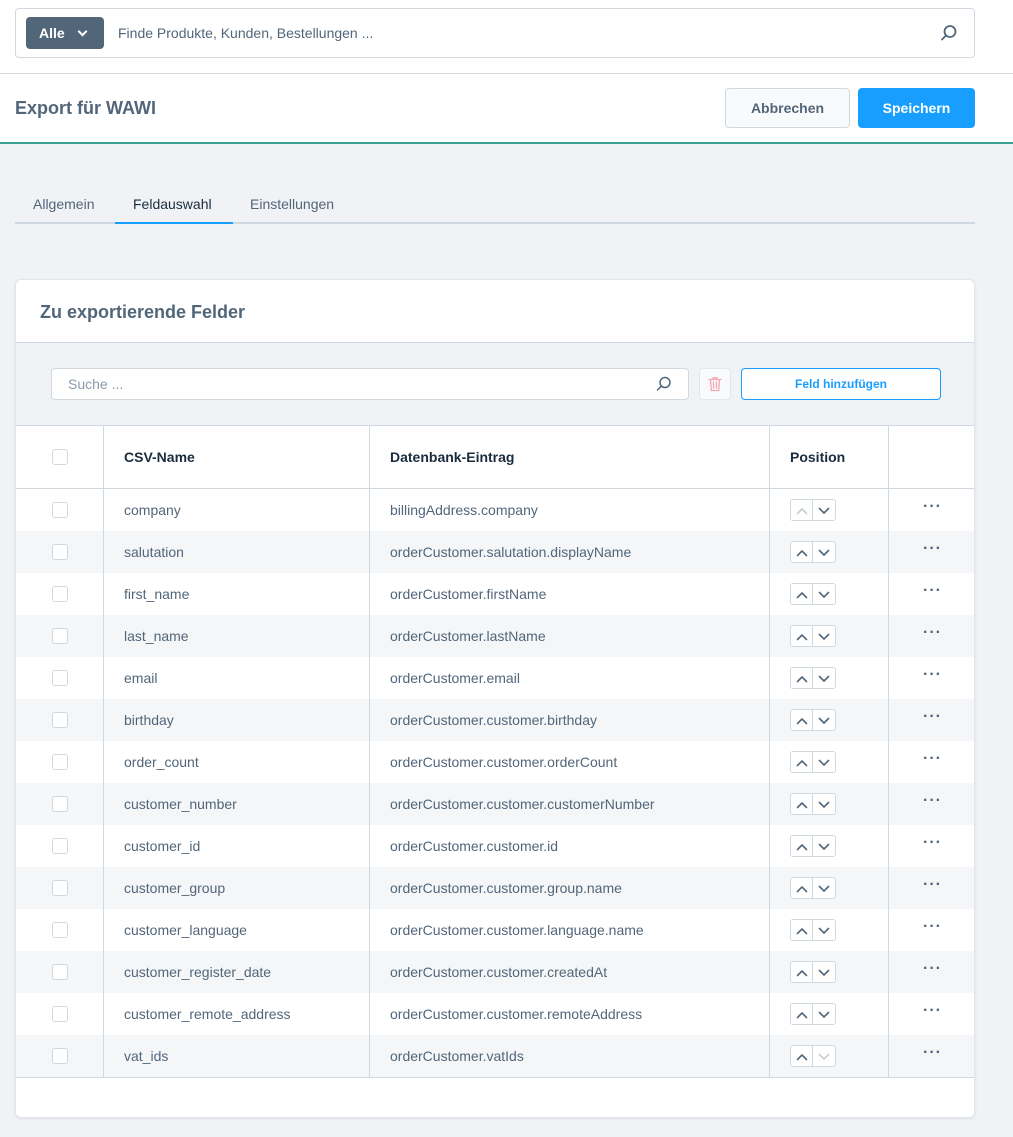 Image resolution: width=1013 pixels, height=1137 pixels. What do you see at coordinates (916, 108) in the screenshot?
I see `save-button: Speichern` at bounding box center [916, 108].